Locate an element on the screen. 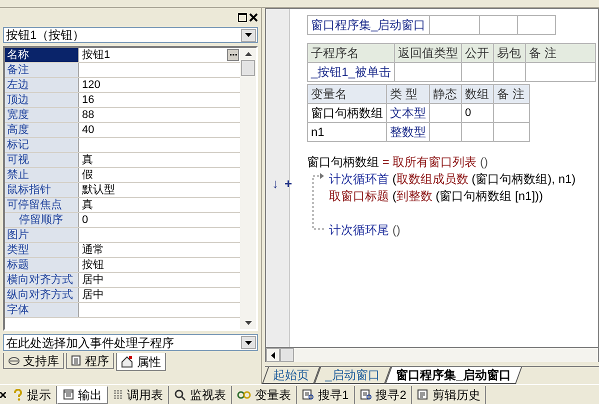 The width and height of the screenshot is (599, 404). editor-tab: 起始页 is located at coordinates (291, 375).